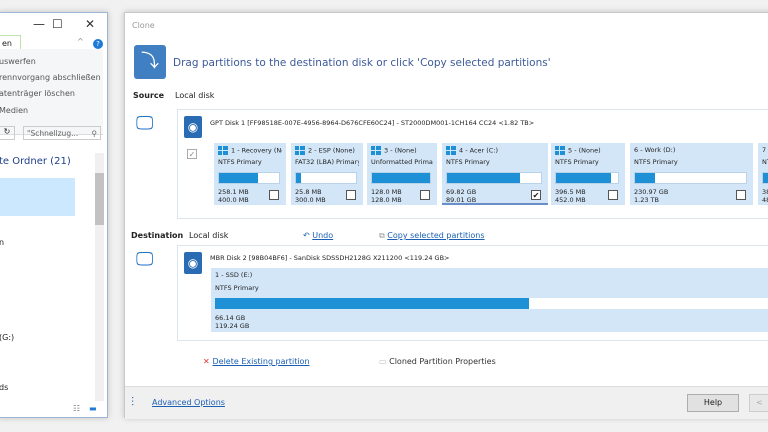 Image resolution: width=768 pixels, height=432 pixels. Describe the element at coordinates (386, 200) in the screenshot. I see `total-size: 128.0 MB` at that location.